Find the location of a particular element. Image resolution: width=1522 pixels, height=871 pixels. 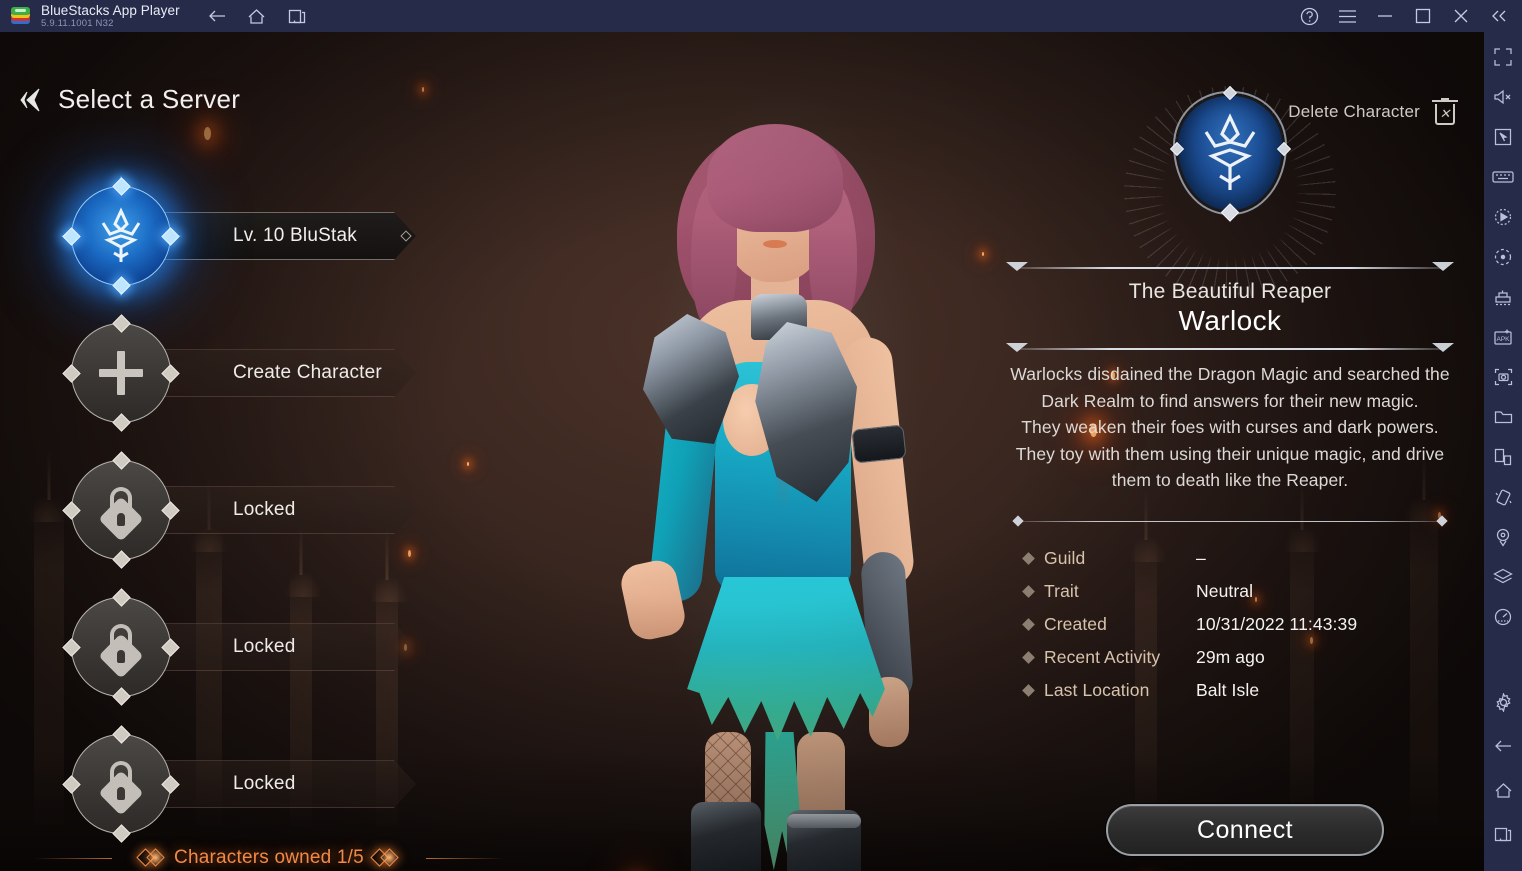

recents-icon is located at coordinates (296, 16).